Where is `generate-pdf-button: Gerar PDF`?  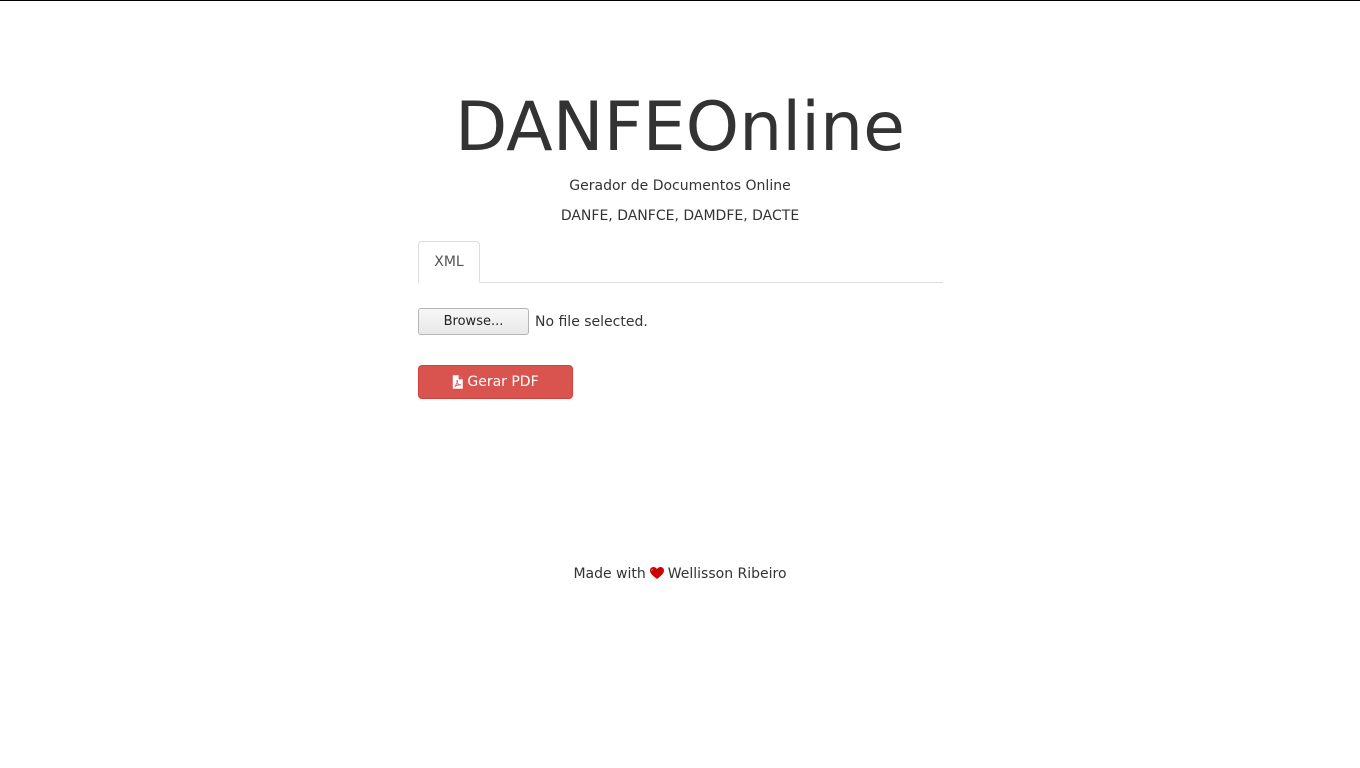
generate-pdf-button: Gerar PDF is located at coordinates (495, 382).